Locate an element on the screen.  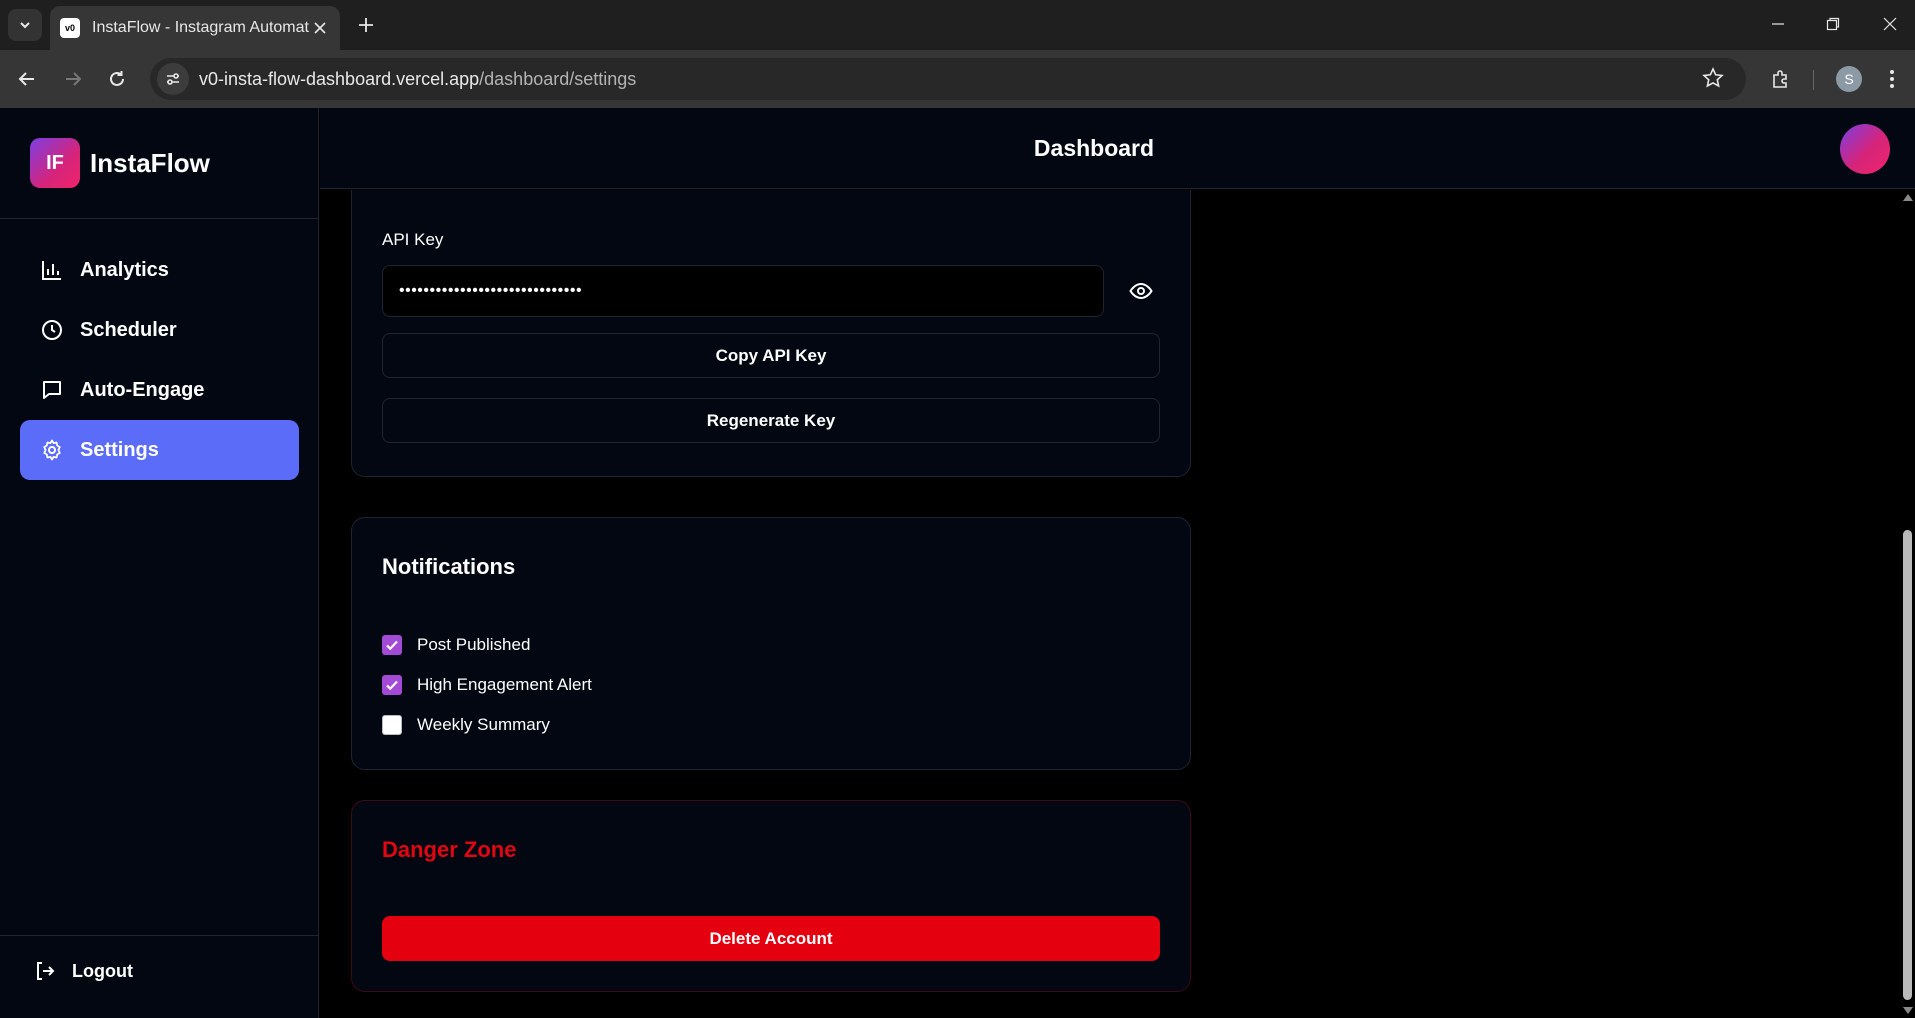
minimize-icon is located at coordinates (1778, 24).